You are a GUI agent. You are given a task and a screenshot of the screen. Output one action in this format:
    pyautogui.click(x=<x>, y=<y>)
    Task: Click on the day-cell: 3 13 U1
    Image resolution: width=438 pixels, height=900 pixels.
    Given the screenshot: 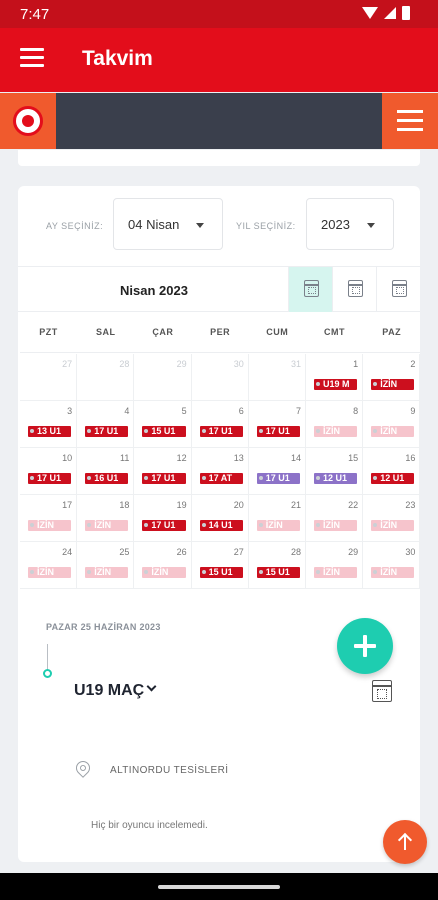 What is the action you would take?
    pyautogui.click(x=49, y=424)
    